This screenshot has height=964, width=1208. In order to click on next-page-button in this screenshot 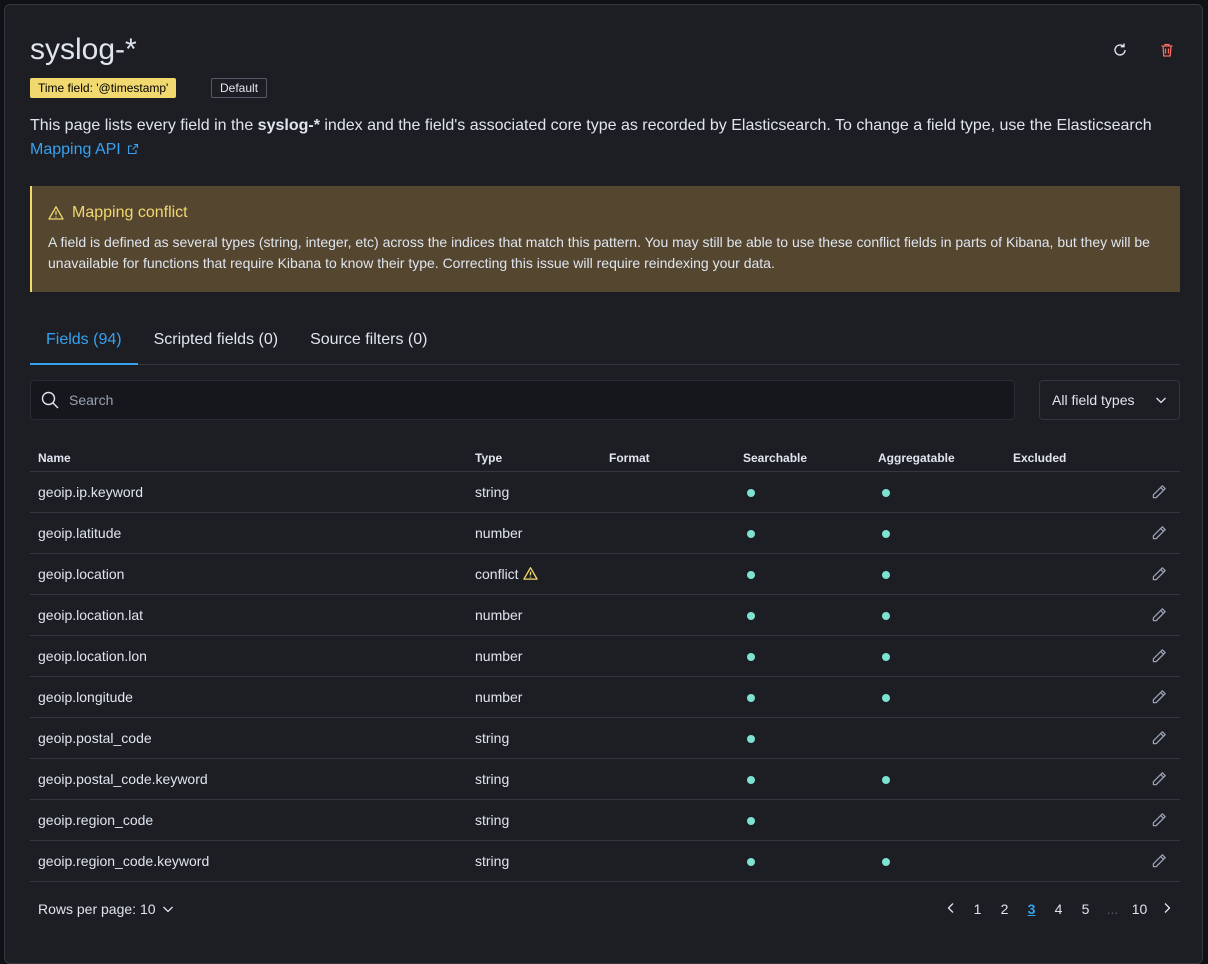, I will do `click(1166, 909)`.